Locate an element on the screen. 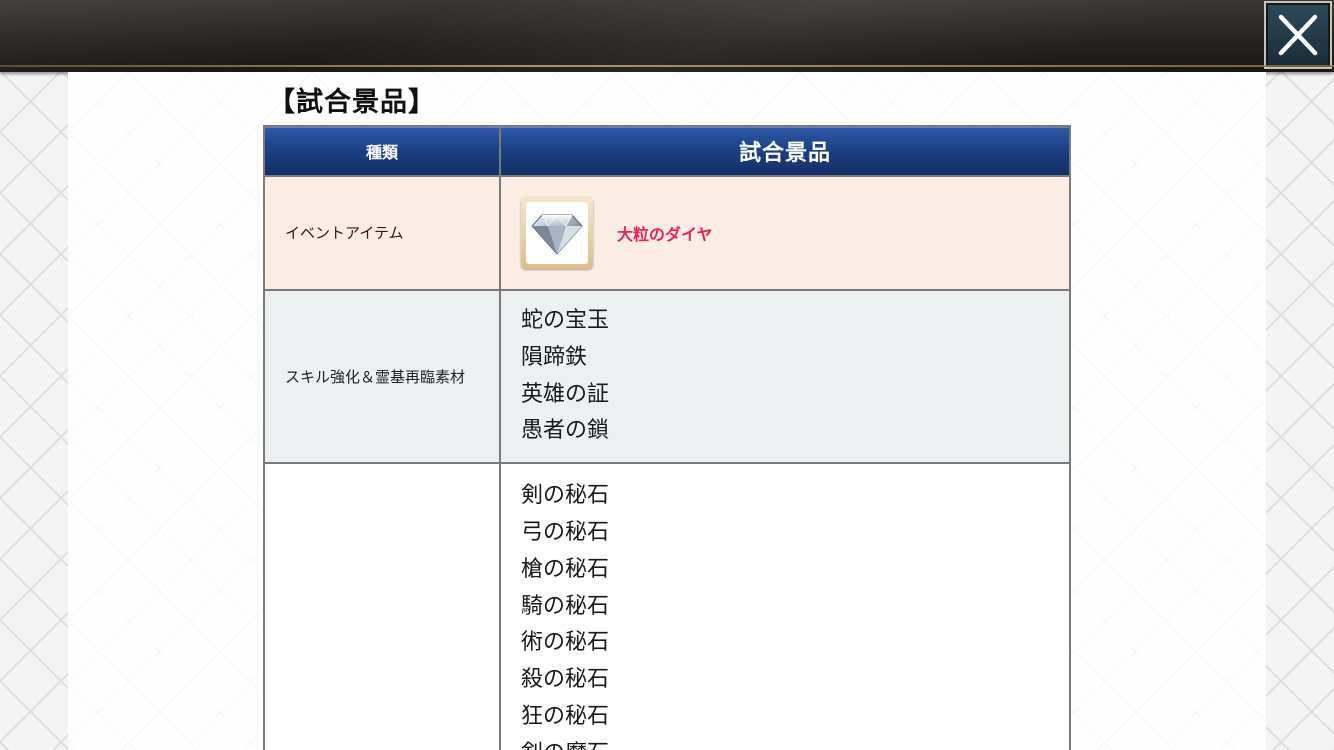 This screenshot has width=1334, height=750. header-prize: 試合景品 is located at coordinates (785, 151).